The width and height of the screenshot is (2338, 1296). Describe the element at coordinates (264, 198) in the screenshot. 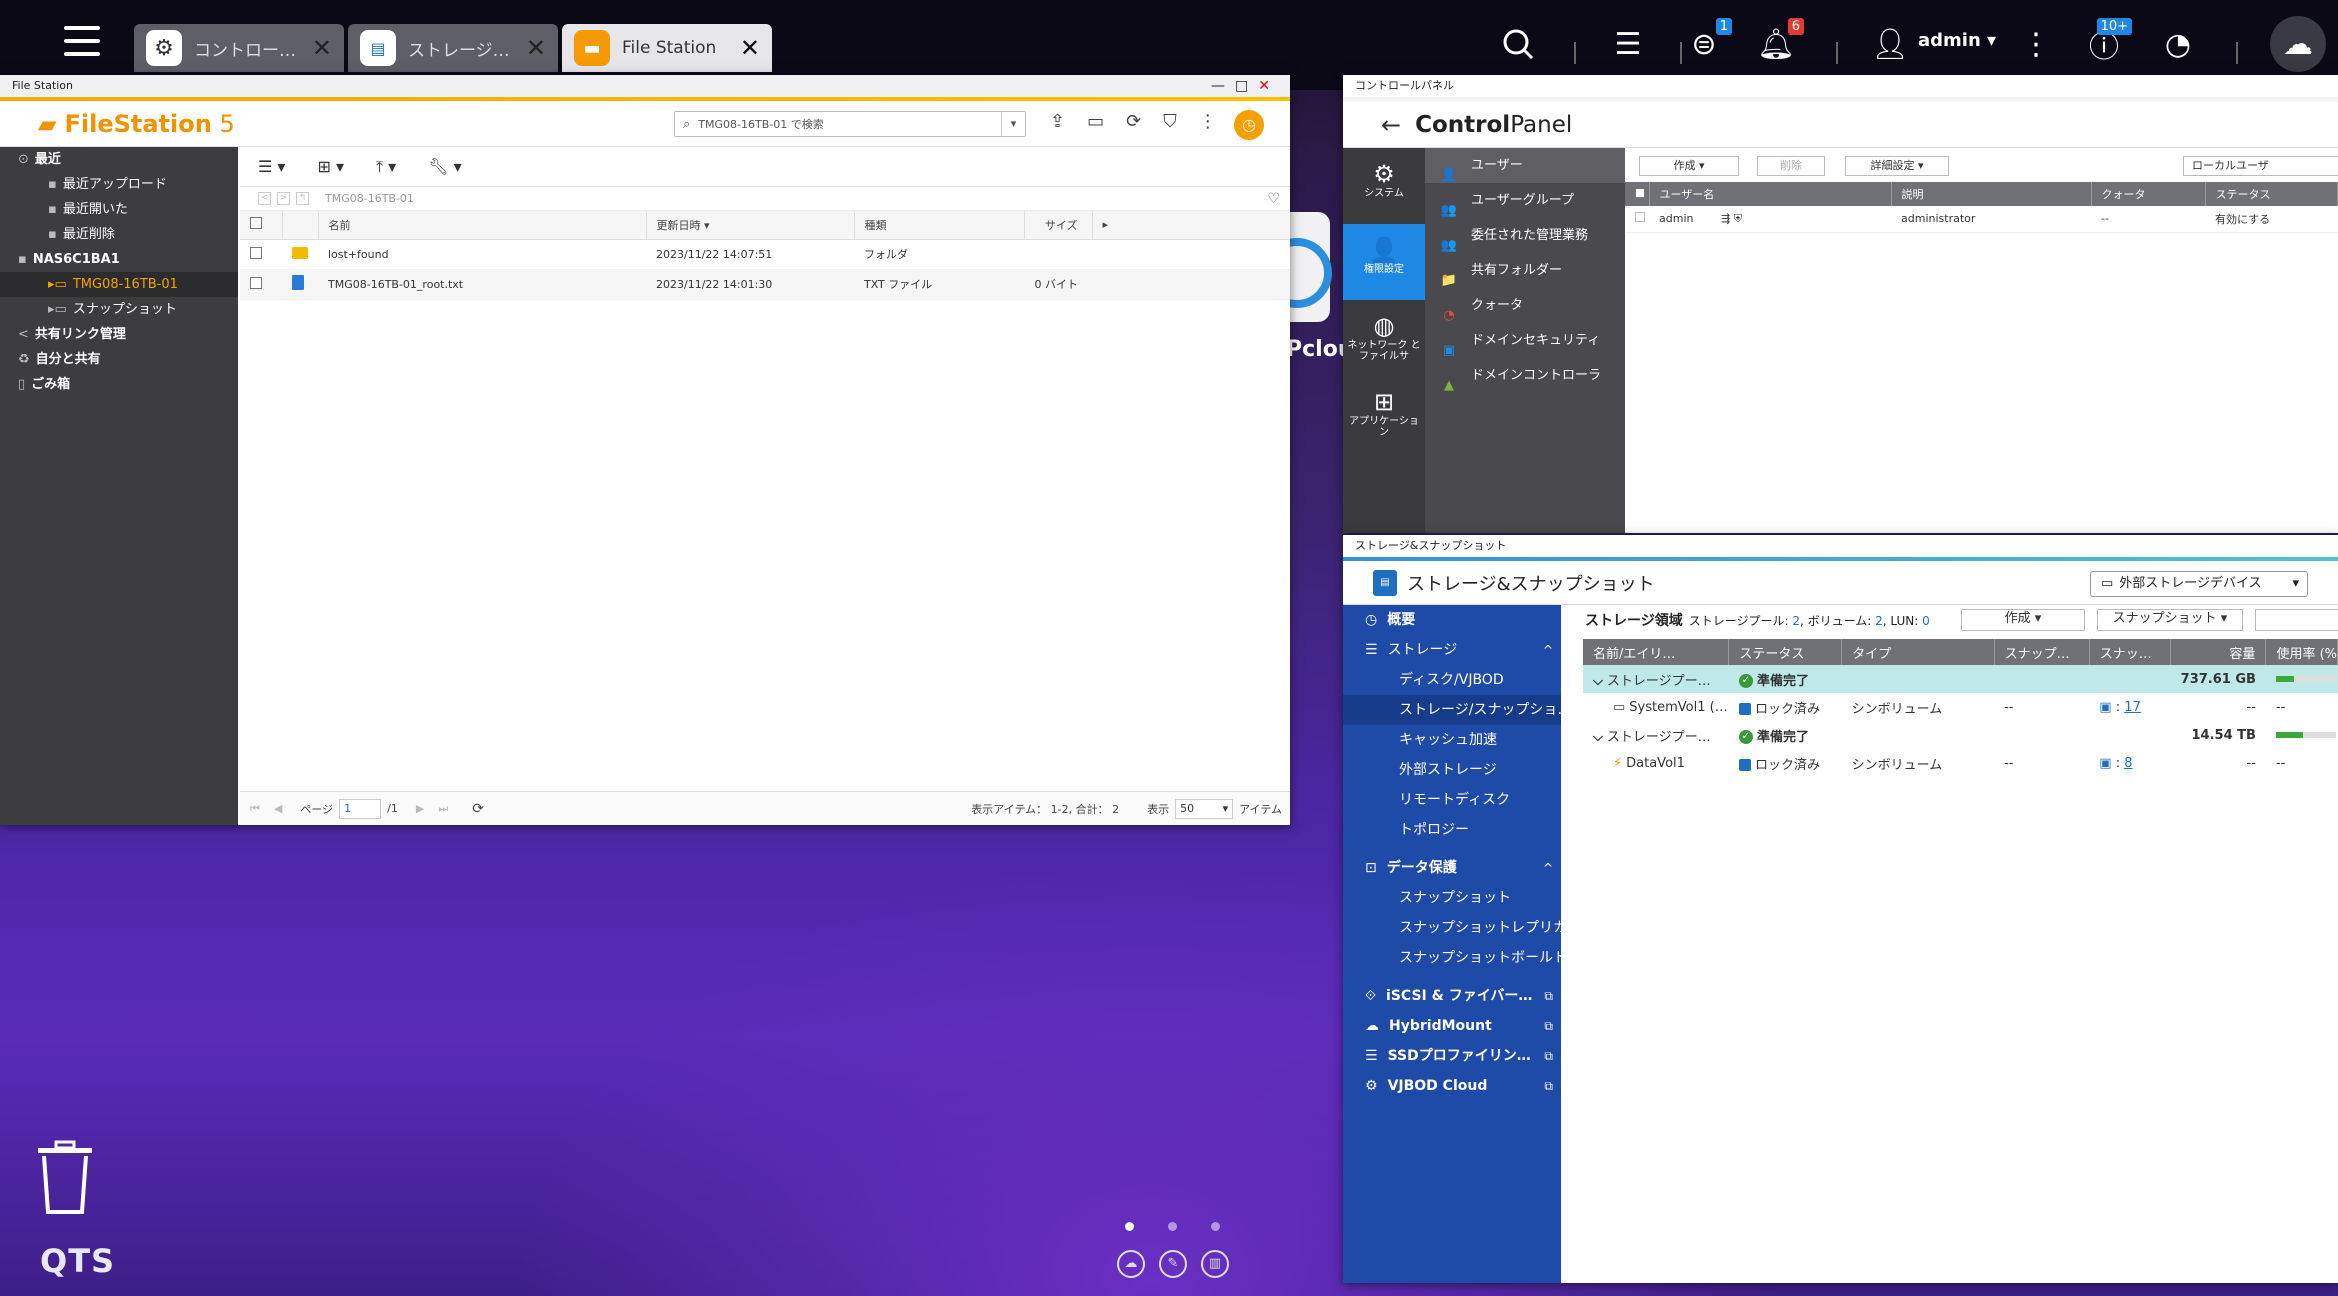

I see `back-icon: <` at that location.